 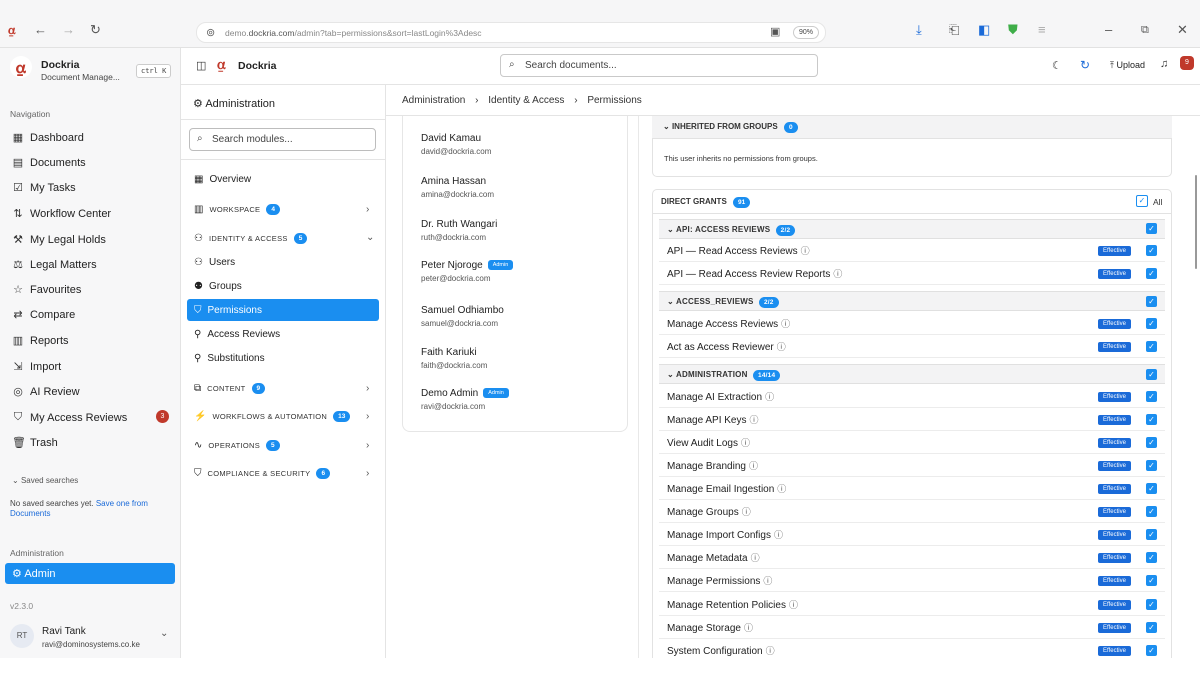 What do you see at coordinates (1013, 30) in the screenshot?
I see `shield-extension-icon: ⛊` at bounding box center [1013, 30].